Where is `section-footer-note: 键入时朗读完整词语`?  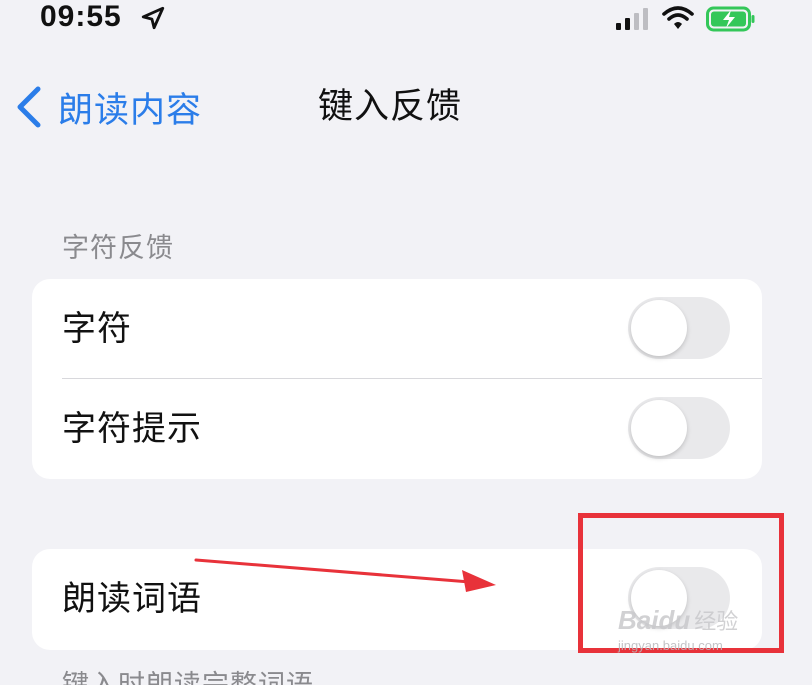
section-footer-note: 键入时朗读完整词语 is located at coordinates (188, 674).